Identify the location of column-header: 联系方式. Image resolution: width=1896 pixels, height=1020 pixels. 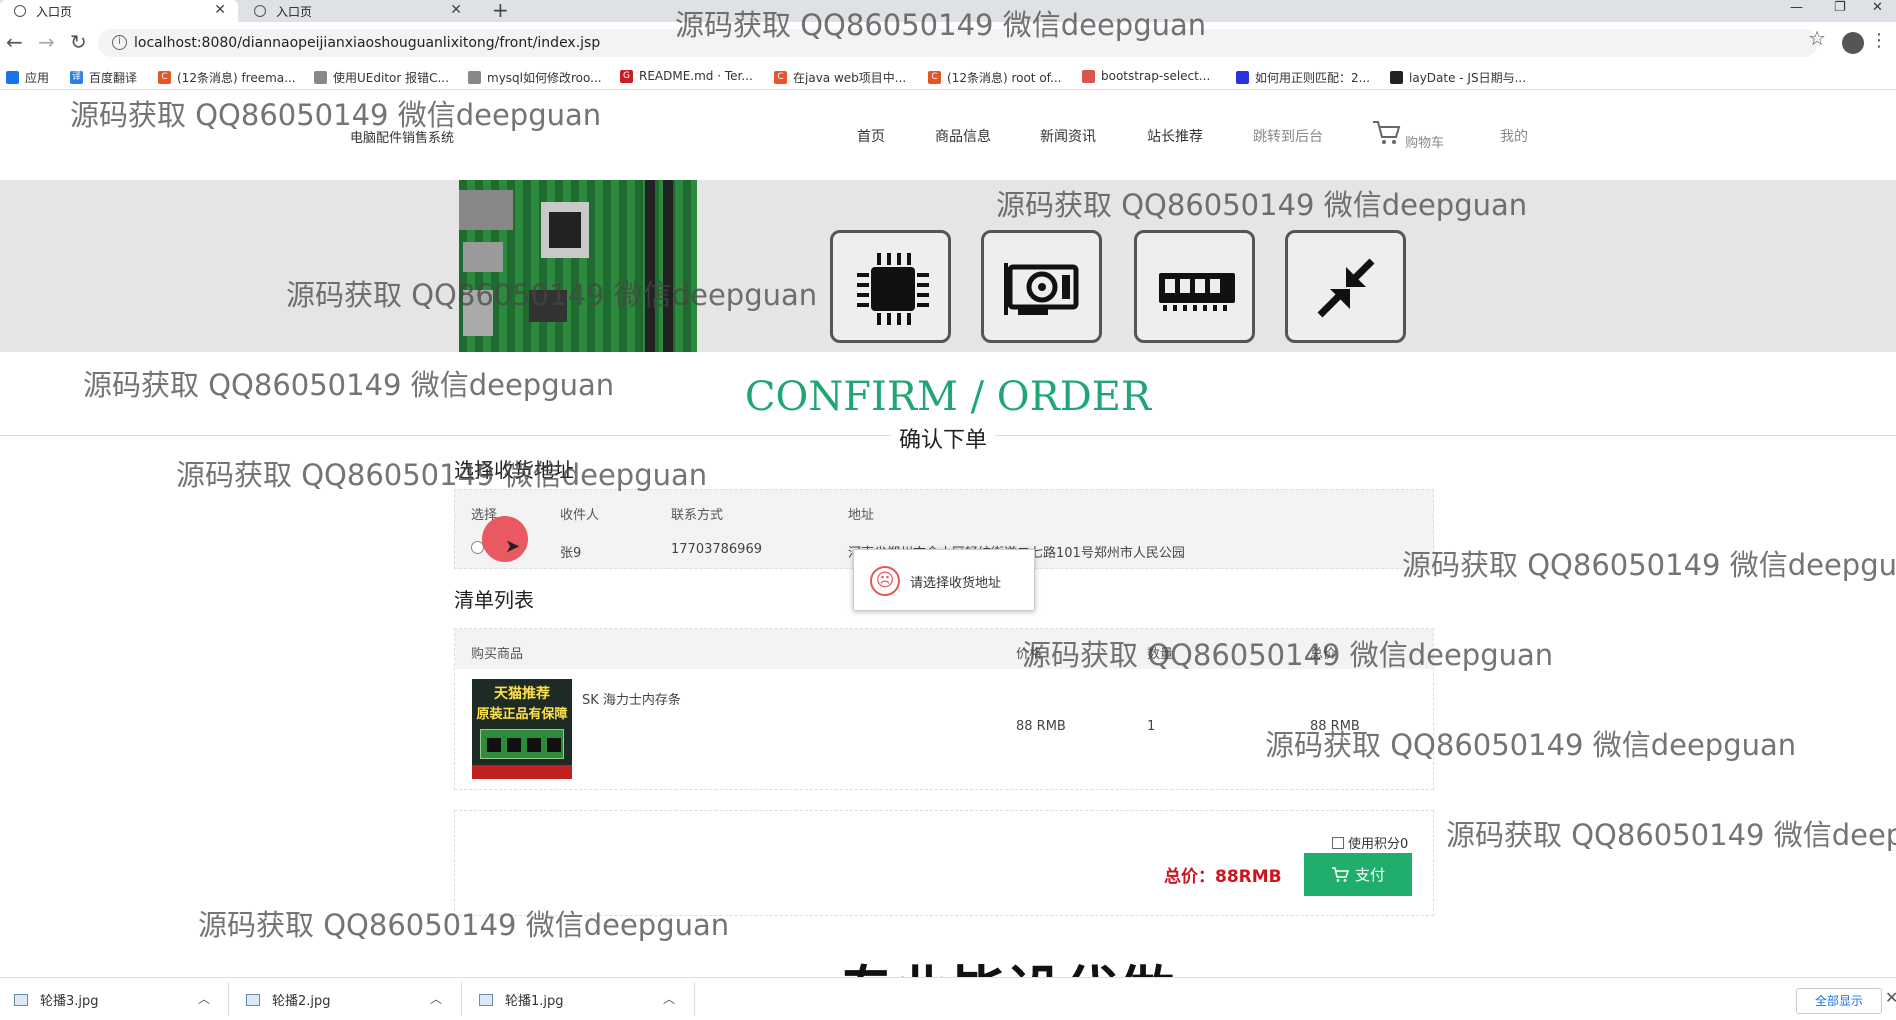
(697, 515).